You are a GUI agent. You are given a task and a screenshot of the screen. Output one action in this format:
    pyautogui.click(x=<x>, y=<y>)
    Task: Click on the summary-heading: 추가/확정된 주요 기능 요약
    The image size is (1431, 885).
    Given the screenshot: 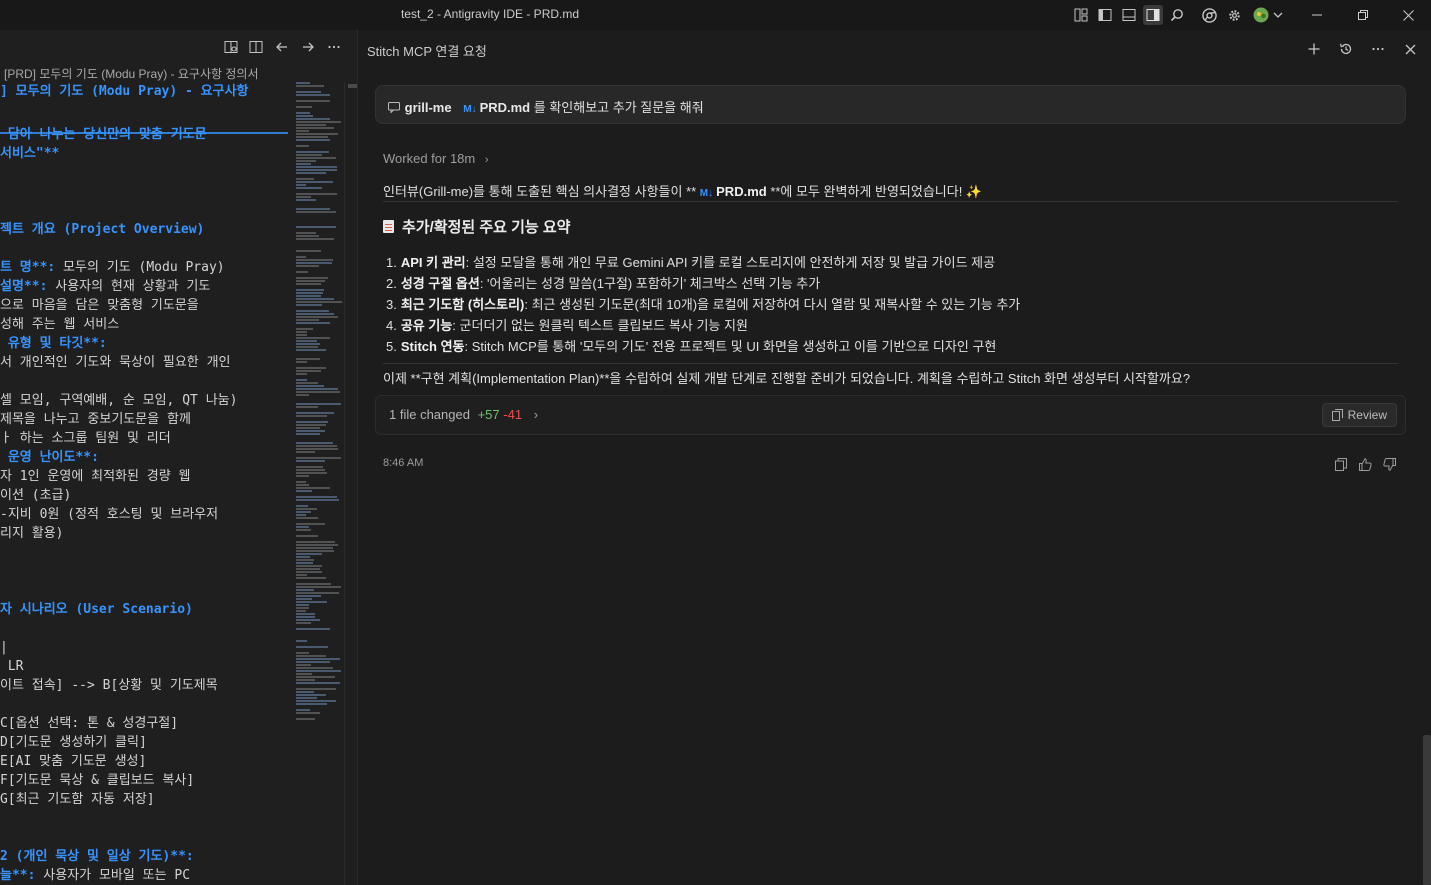 What is the action you would take?
    pyautogui.click(x=476, y=226)
    